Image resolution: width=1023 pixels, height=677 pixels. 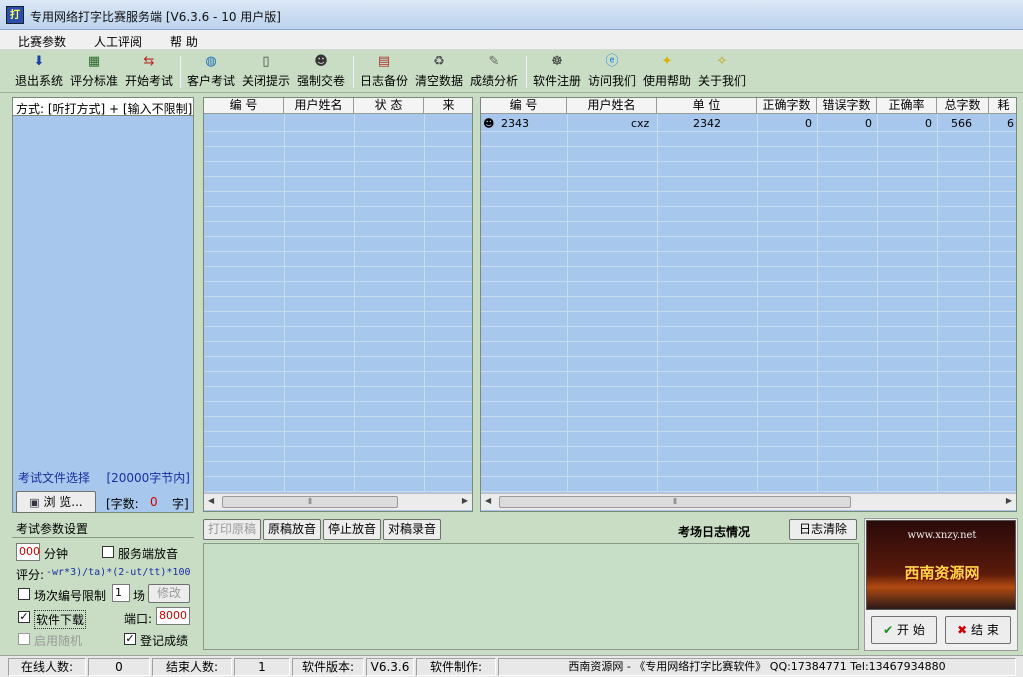 I want to click on register-score-checkbox: ✓, so click(x=130, y=639).